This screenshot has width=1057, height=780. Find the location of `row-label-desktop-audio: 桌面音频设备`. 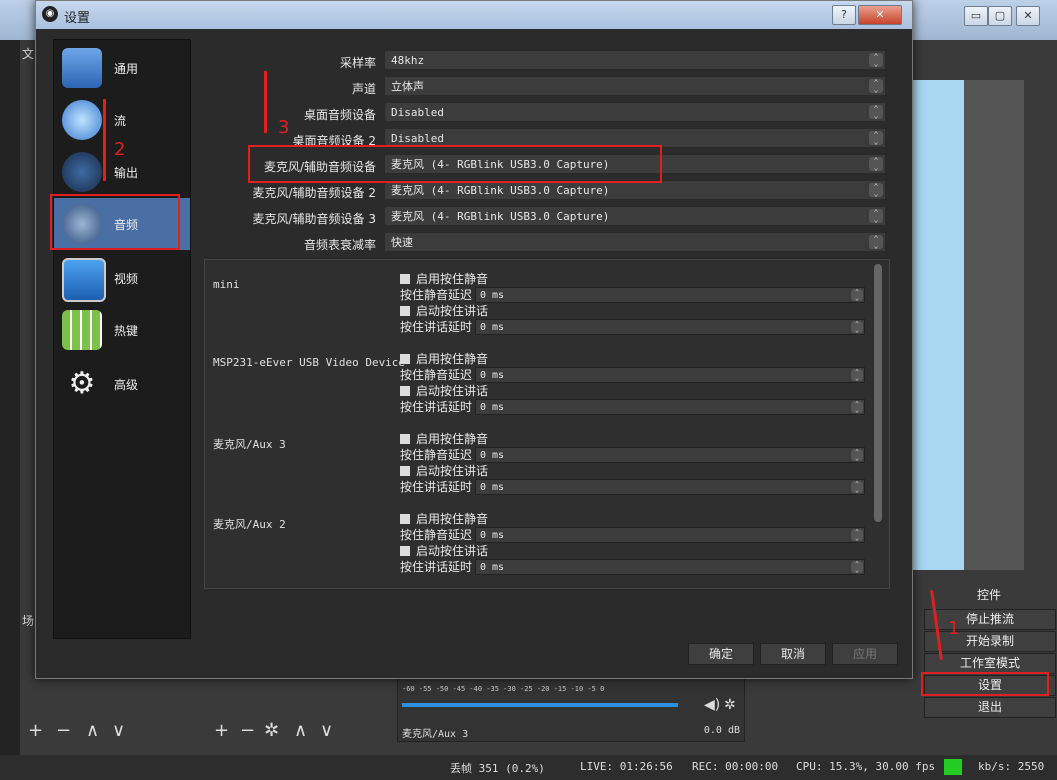

row-label-desktop-audio: 桌面音频设备 is located at coordinates (339, 115).